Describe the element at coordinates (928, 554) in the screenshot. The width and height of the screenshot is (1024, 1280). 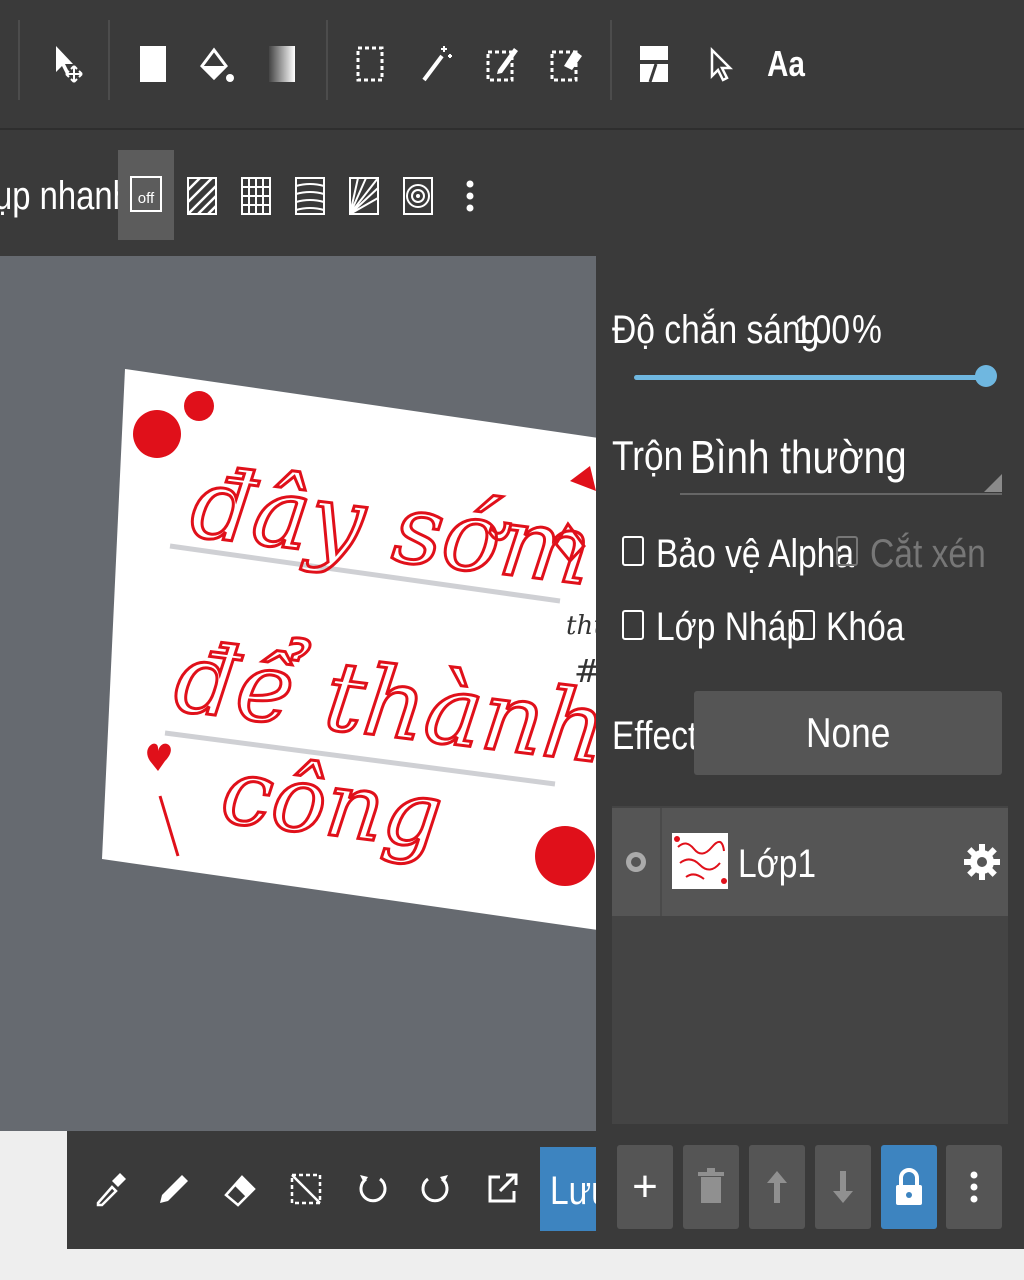
I see `clipping-label: Cắt xén` at that location.